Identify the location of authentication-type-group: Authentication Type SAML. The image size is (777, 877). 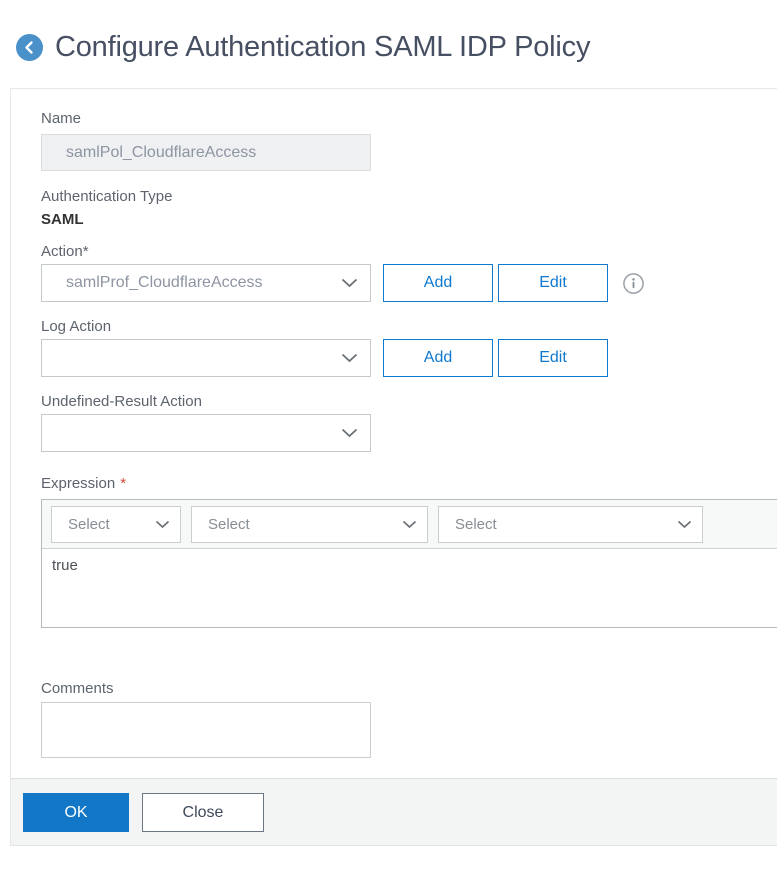
(409, 208).